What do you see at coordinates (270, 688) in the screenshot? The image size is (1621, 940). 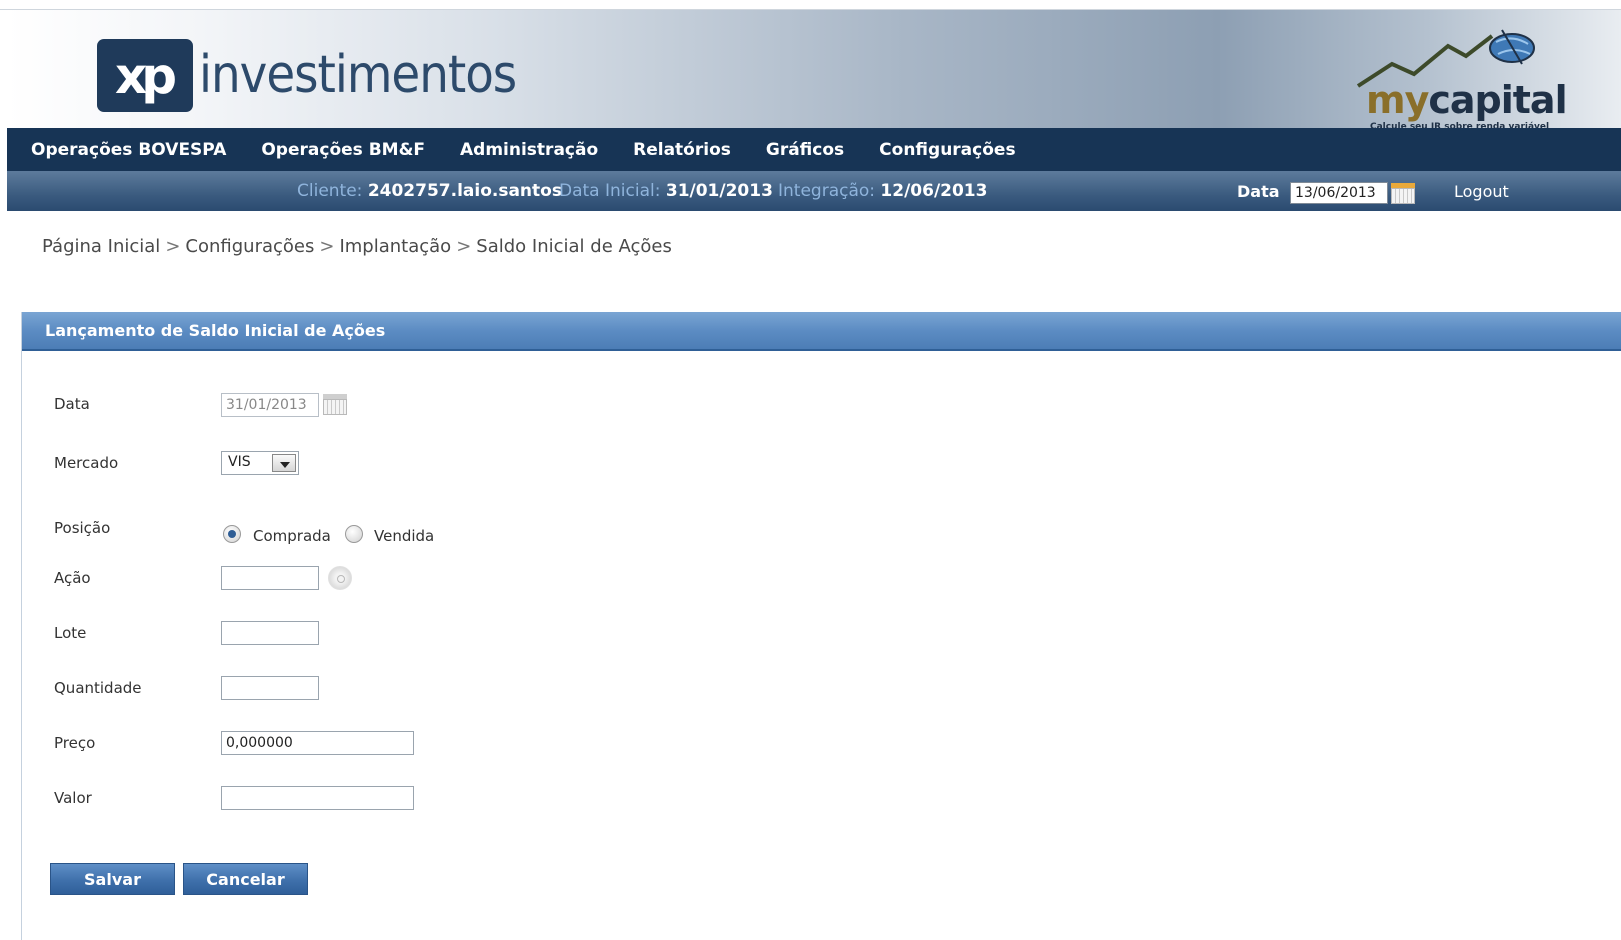 I see `quantidade-input` at bounding box center [270, 688].